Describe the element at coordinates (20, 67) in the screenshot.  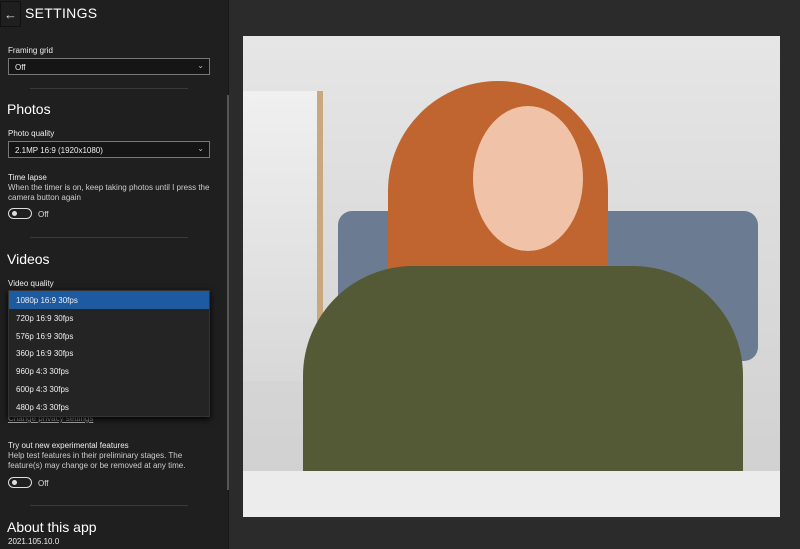
I see `framing-grid-value: Off` at that location.